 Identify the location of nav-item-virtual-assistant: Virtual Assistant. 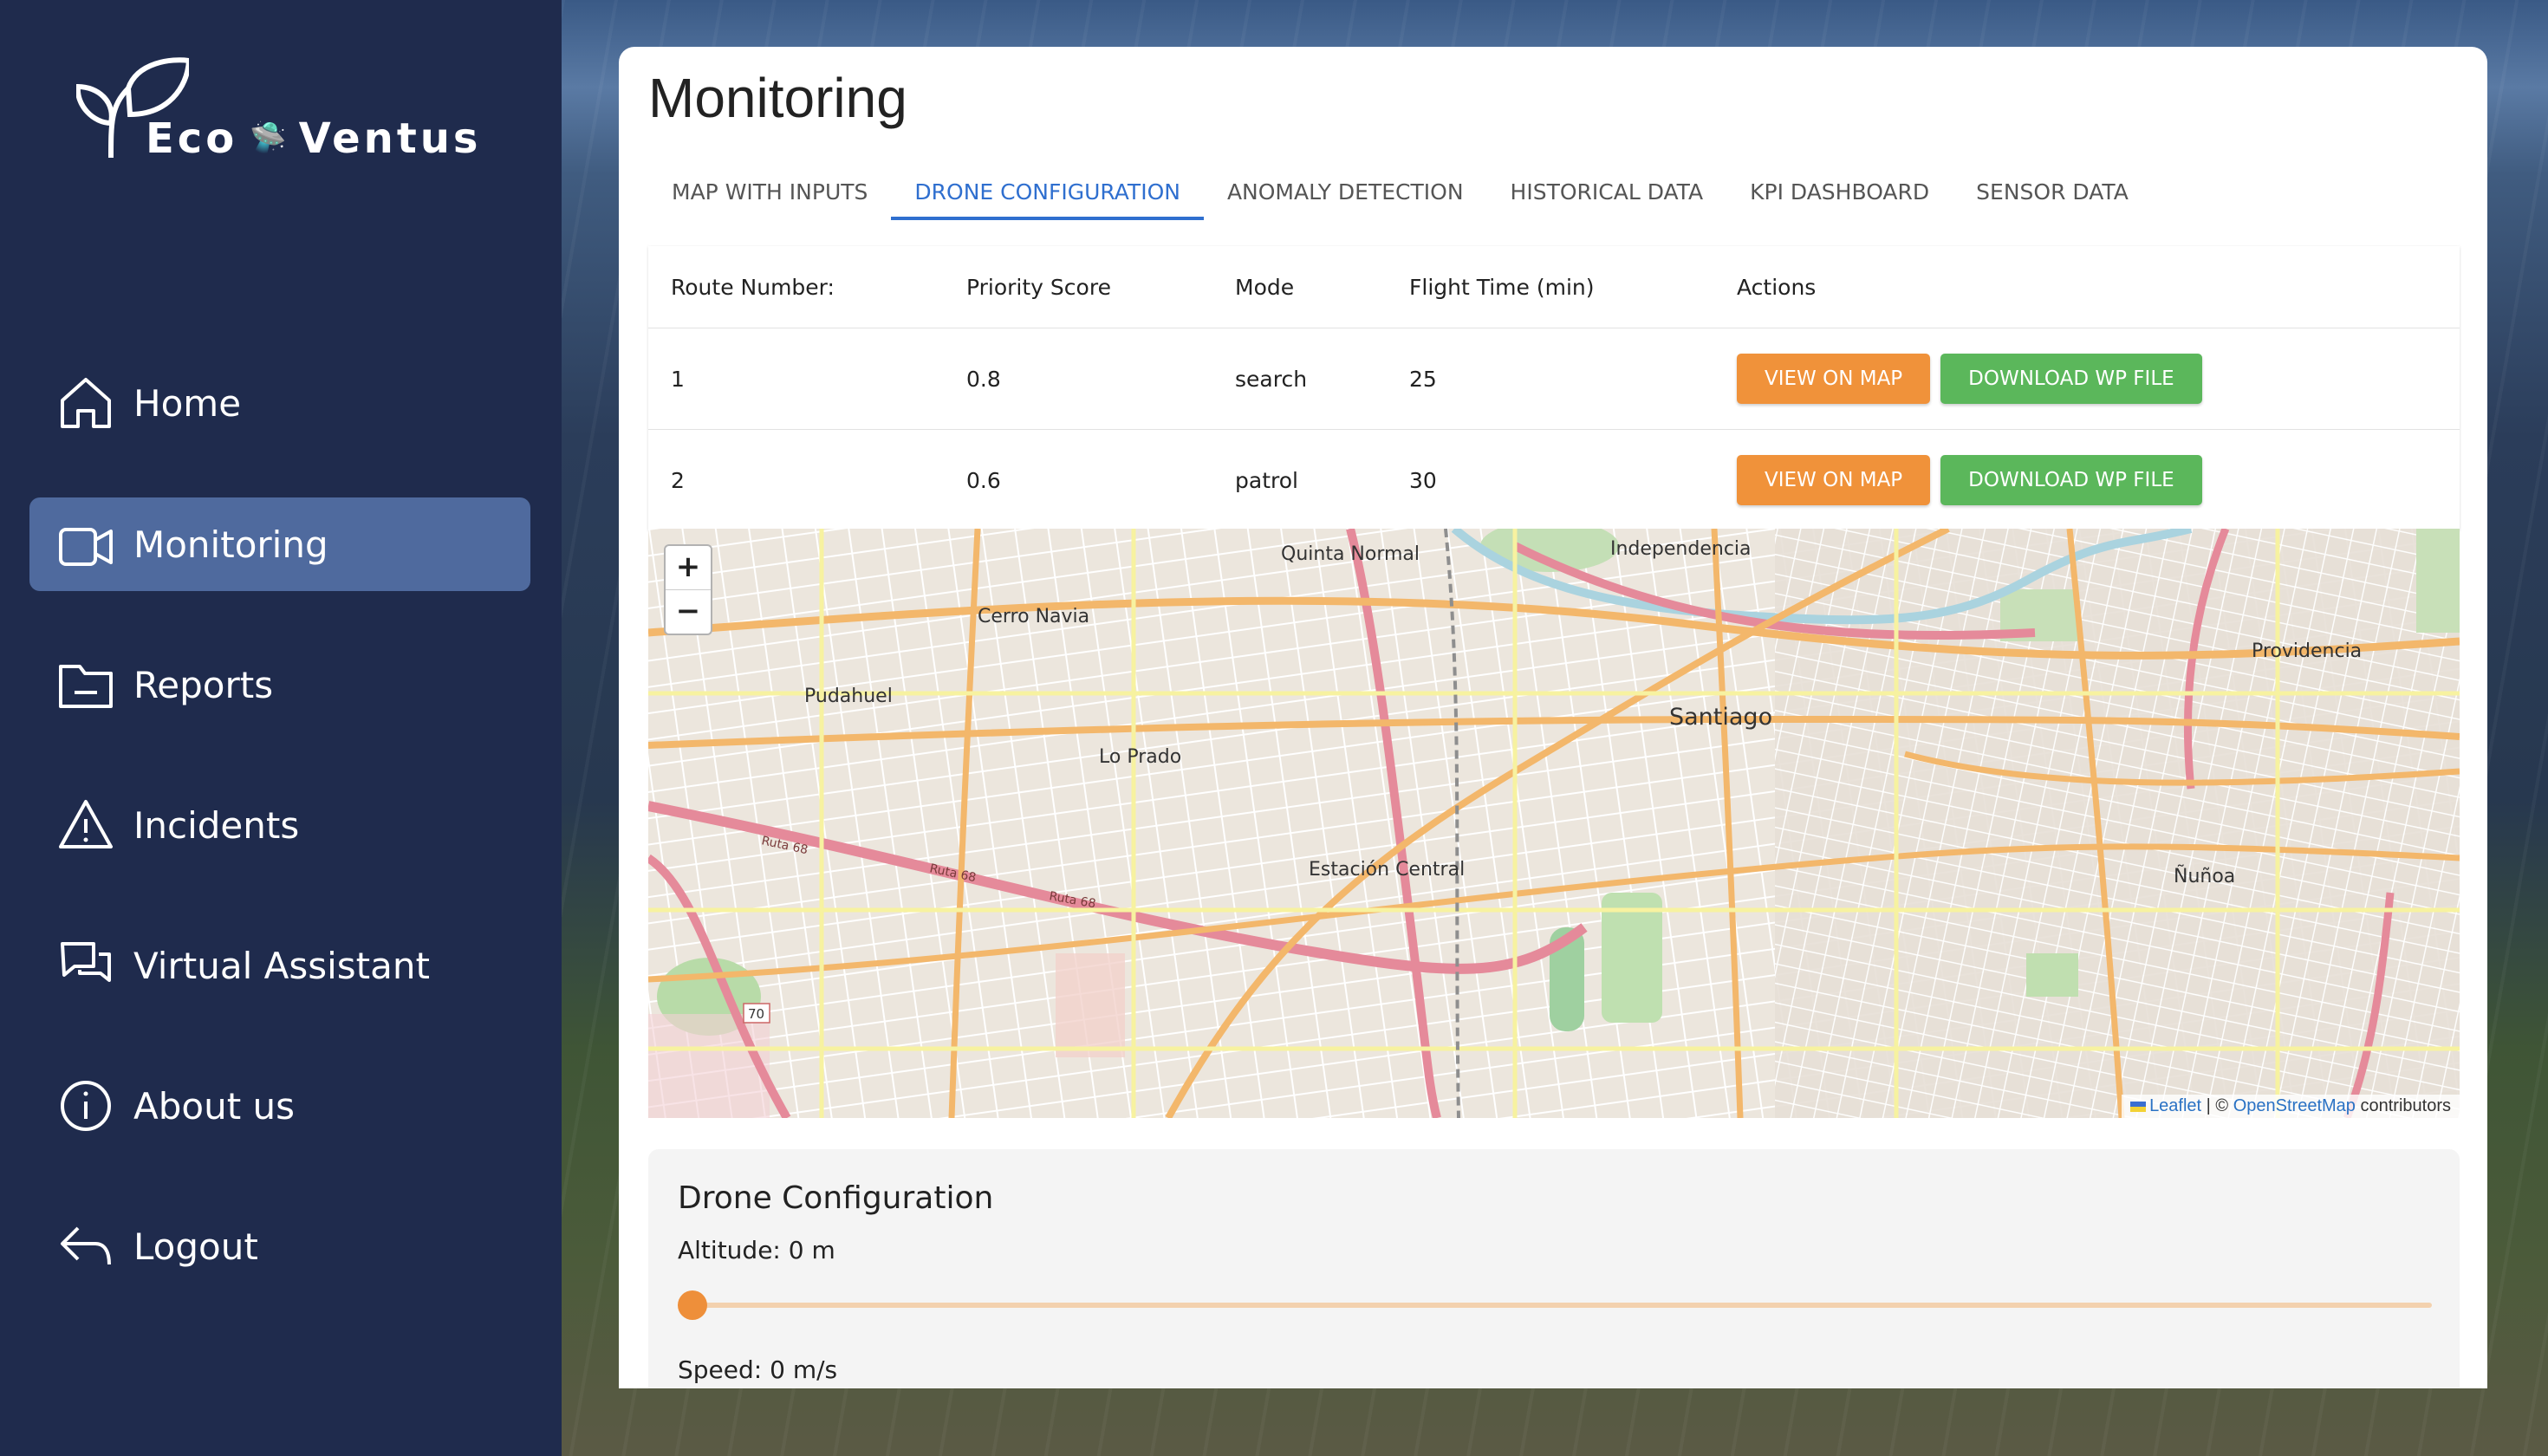
(279, 965).